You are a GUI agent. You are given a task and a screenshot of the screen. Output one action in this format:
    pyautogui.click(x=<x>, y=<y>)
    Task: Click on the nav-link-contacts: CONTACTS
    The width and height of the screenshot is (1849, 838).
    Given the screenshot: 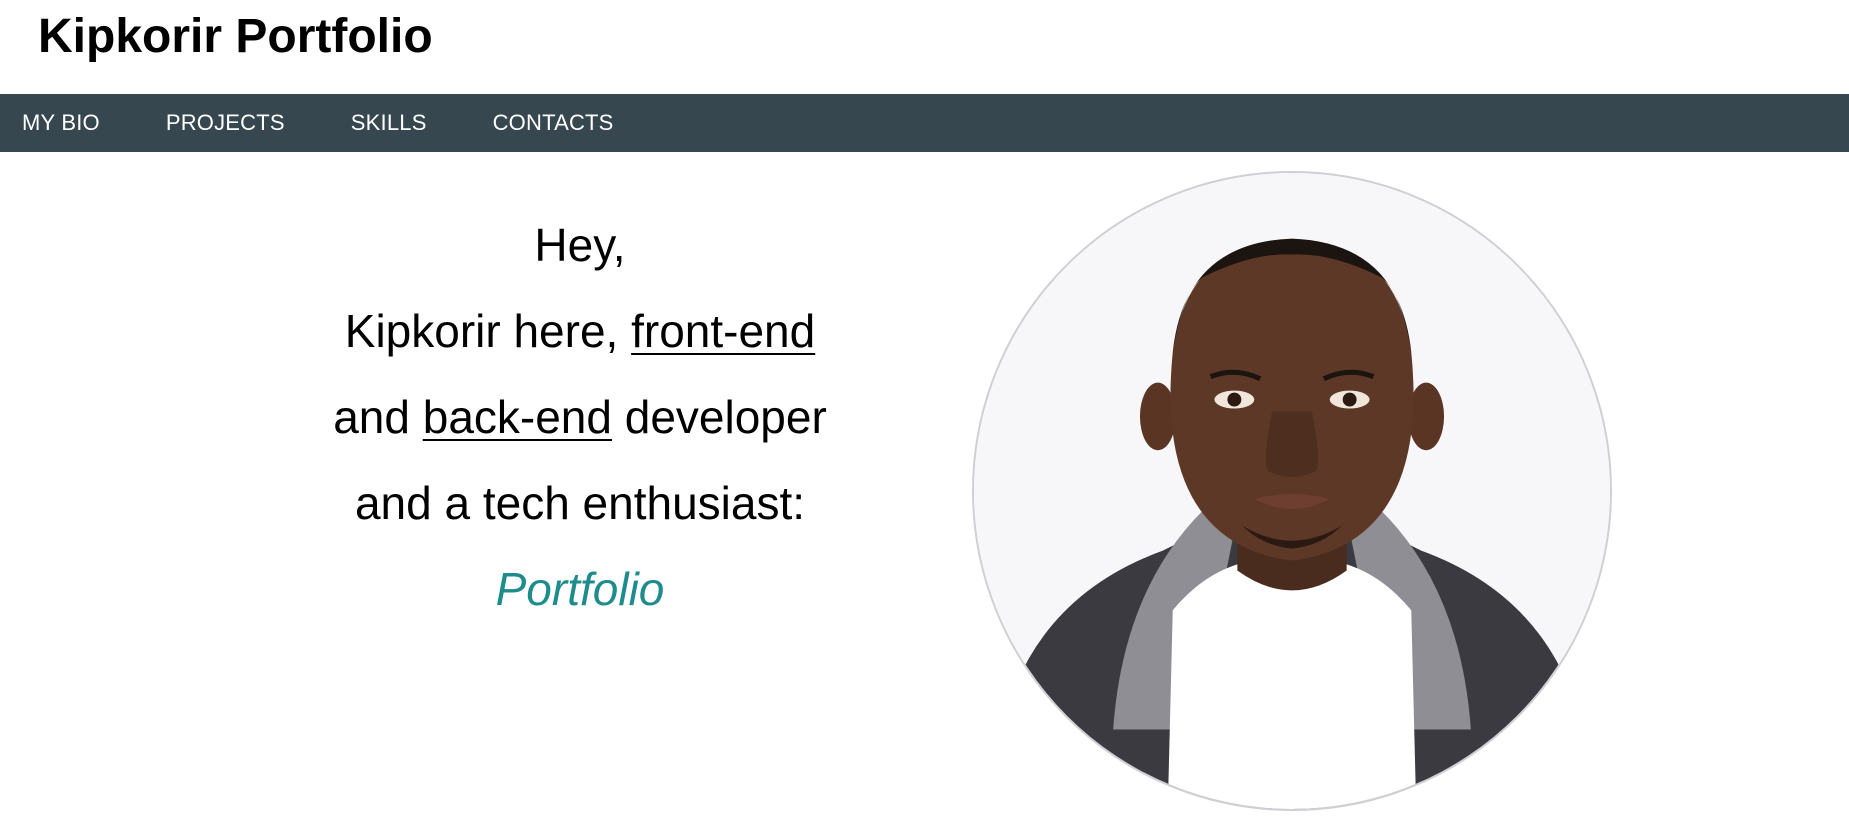 What is the action you would take?
    pyautogui.click(x=553, y=123)
    